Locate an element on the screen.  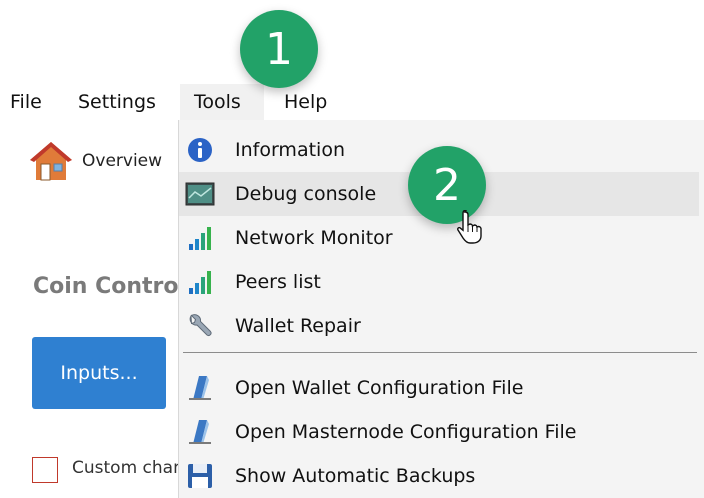
menu-item-peers-list: Peers list is located at coordinates (439, 282).